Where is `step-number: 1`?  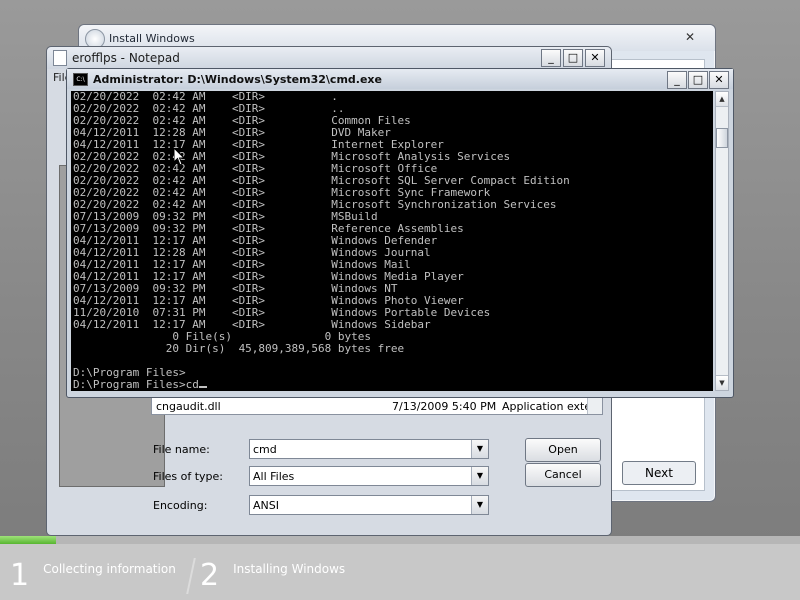 step-number: 1 is located at coordinates (20, 575).